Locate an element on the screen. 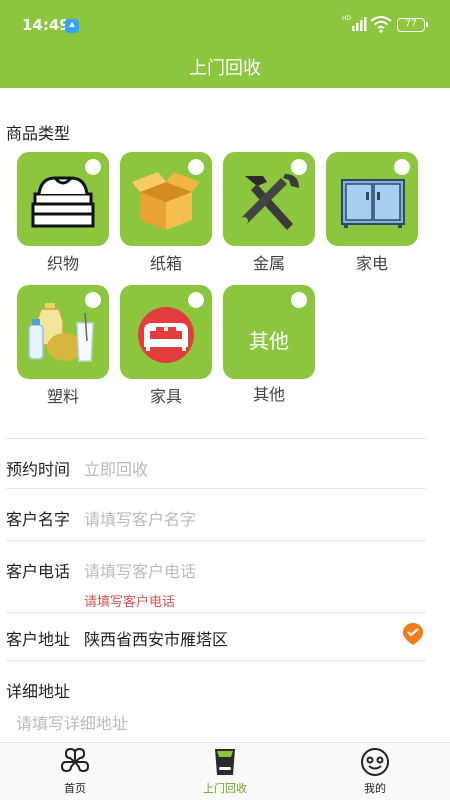  category-label: 家电 is located at coordinates (371, 263).